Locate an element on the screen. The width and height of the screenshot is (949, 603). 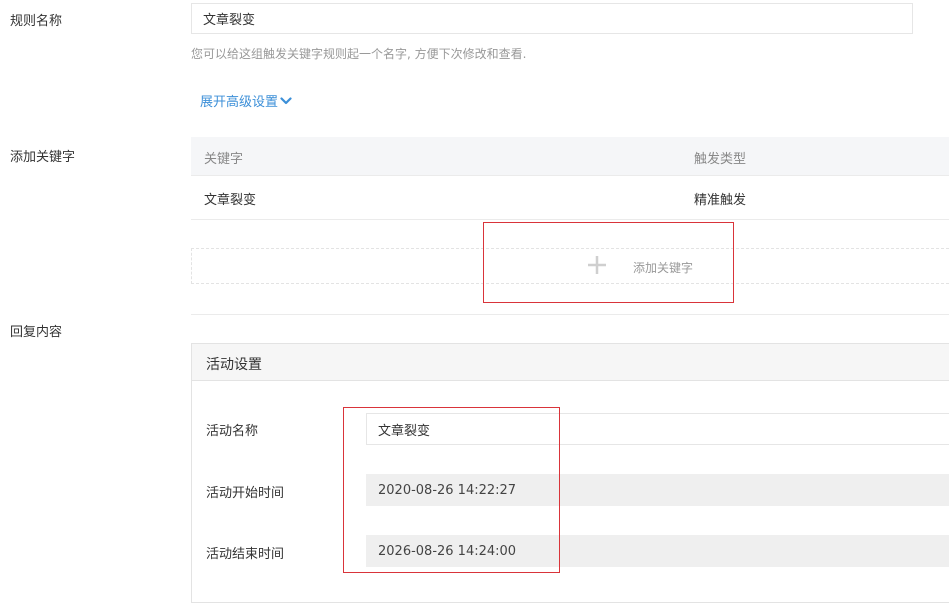
end-time-label: 活动结束时间 is located at coordinates (245, 554).